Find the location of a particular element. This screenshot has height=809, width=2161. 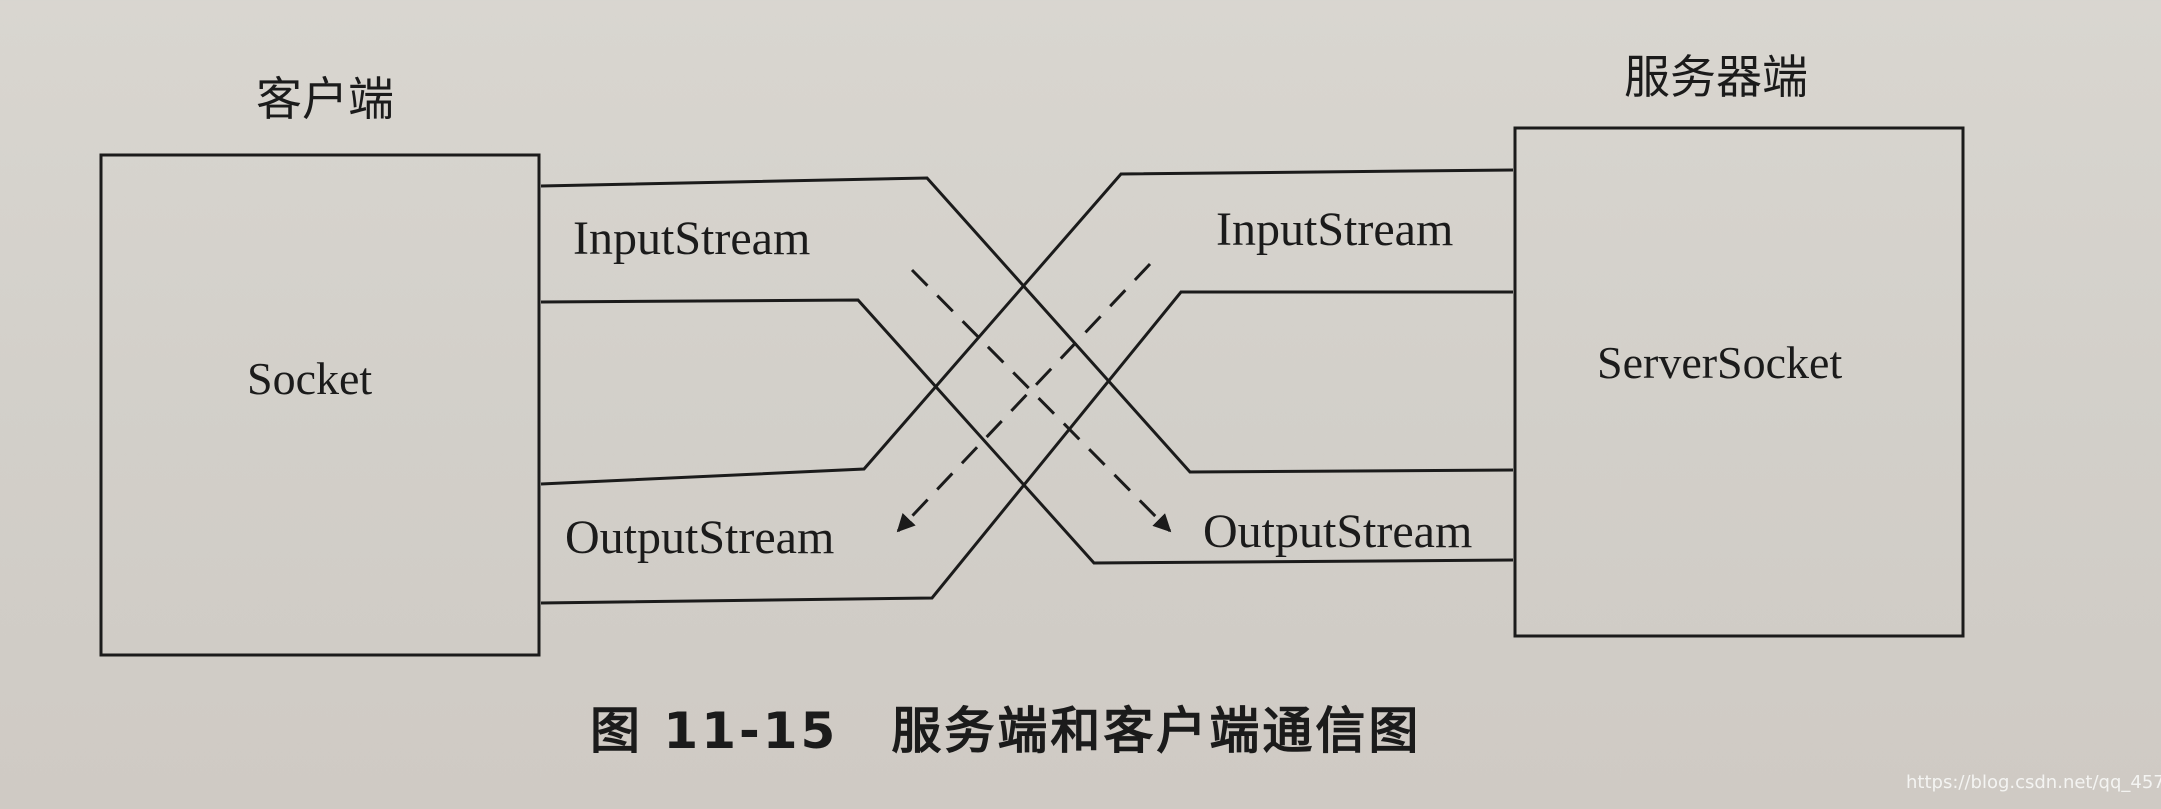

flow-arrow-to-server is located at coordinates (1041, 400).